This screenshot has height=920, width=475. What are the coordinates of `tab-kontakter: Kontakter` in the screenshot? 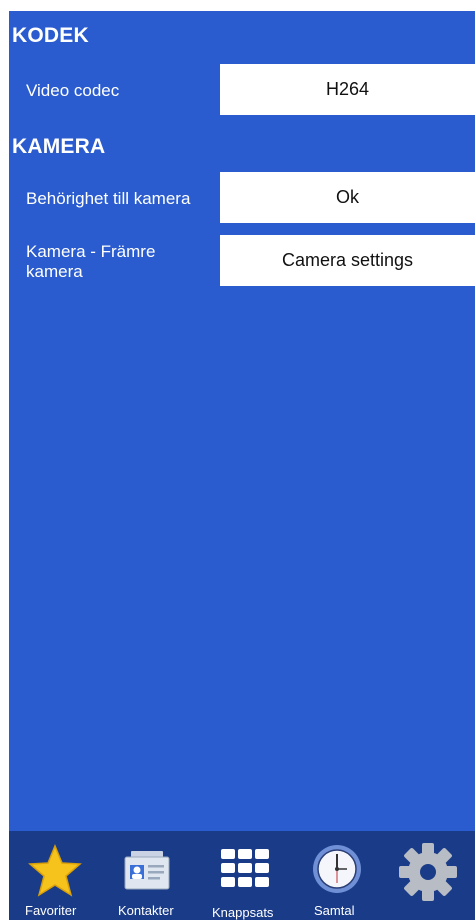 It's located at (150, 875).